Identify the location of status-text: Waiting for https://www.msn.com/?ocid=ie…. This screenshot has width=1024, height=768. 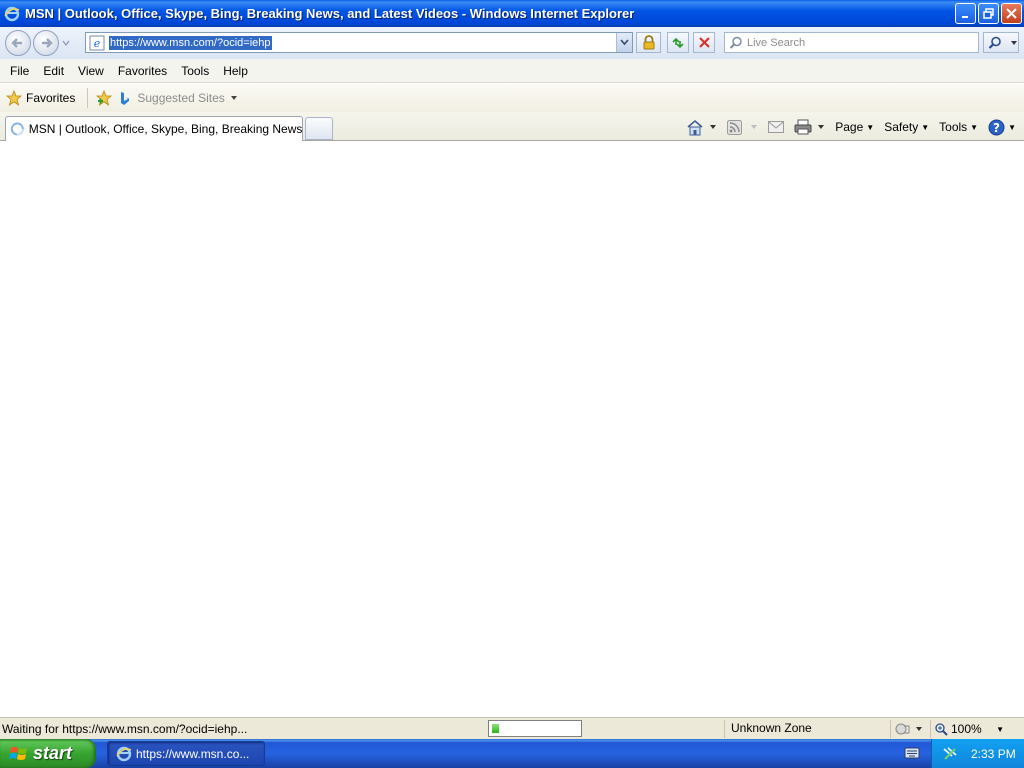
(125, 729).